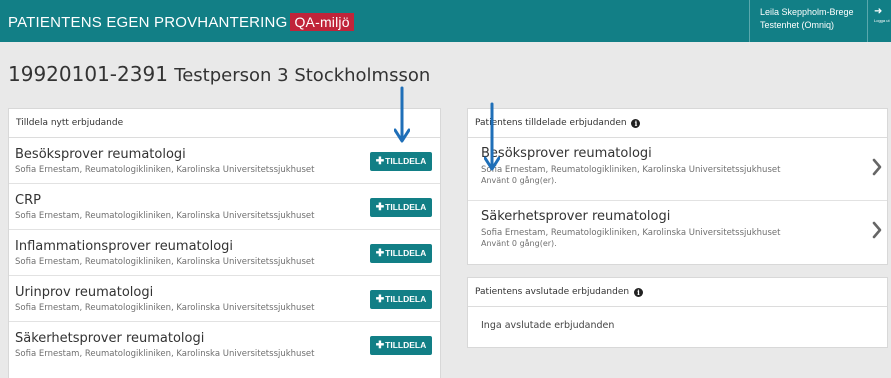 The width and height of the screenshot is (891, 378). I want to click on panel-title: Patientens avslutade erbjudanden, so click(552, 292).